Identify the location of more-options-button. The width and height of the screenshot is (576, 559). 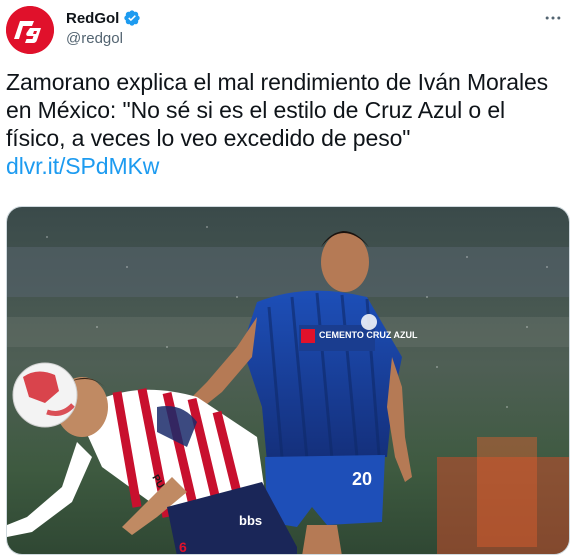
(553, 18).